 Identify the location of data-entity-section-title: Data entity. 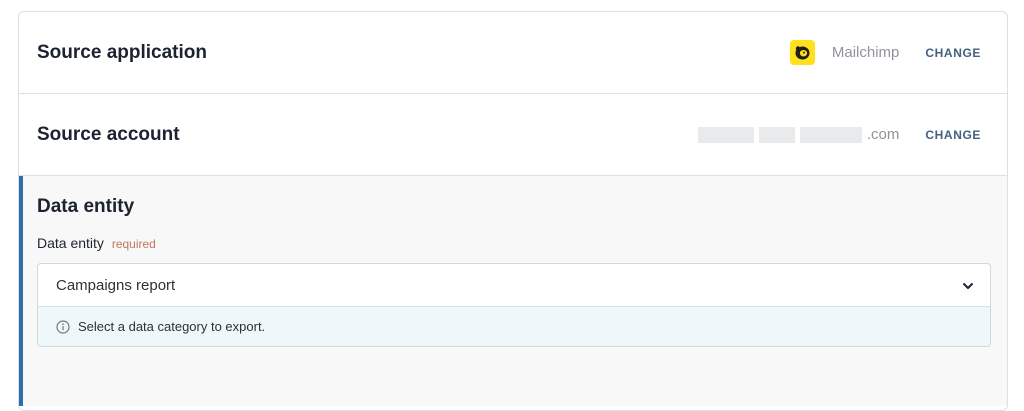
(86, 206).